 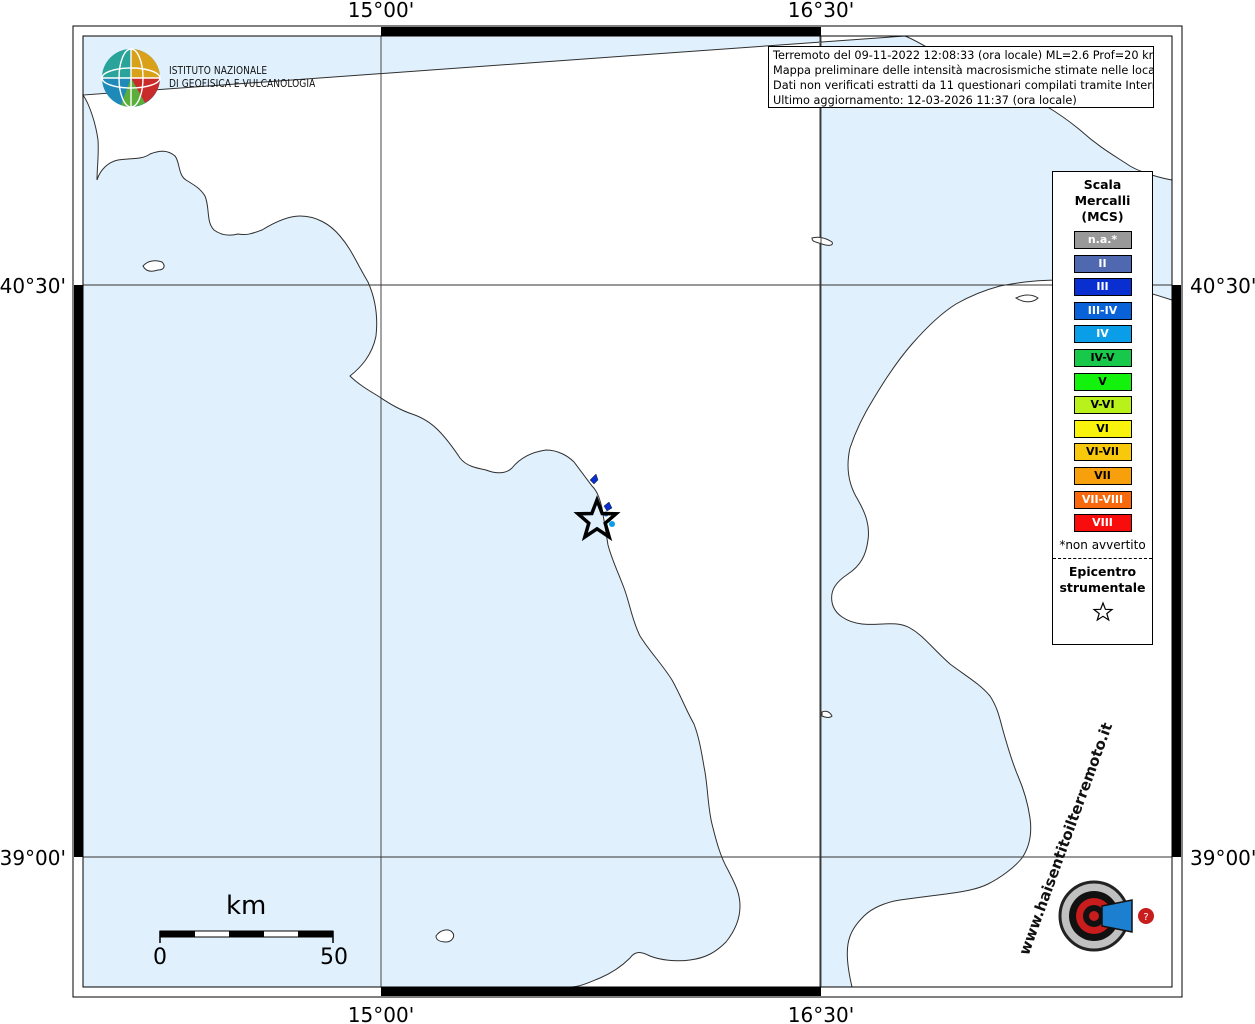 What do you see at coordinates (334, 957) in the screenshot?
I see `scale-max-label: 50` at bounding box center [334, 957].